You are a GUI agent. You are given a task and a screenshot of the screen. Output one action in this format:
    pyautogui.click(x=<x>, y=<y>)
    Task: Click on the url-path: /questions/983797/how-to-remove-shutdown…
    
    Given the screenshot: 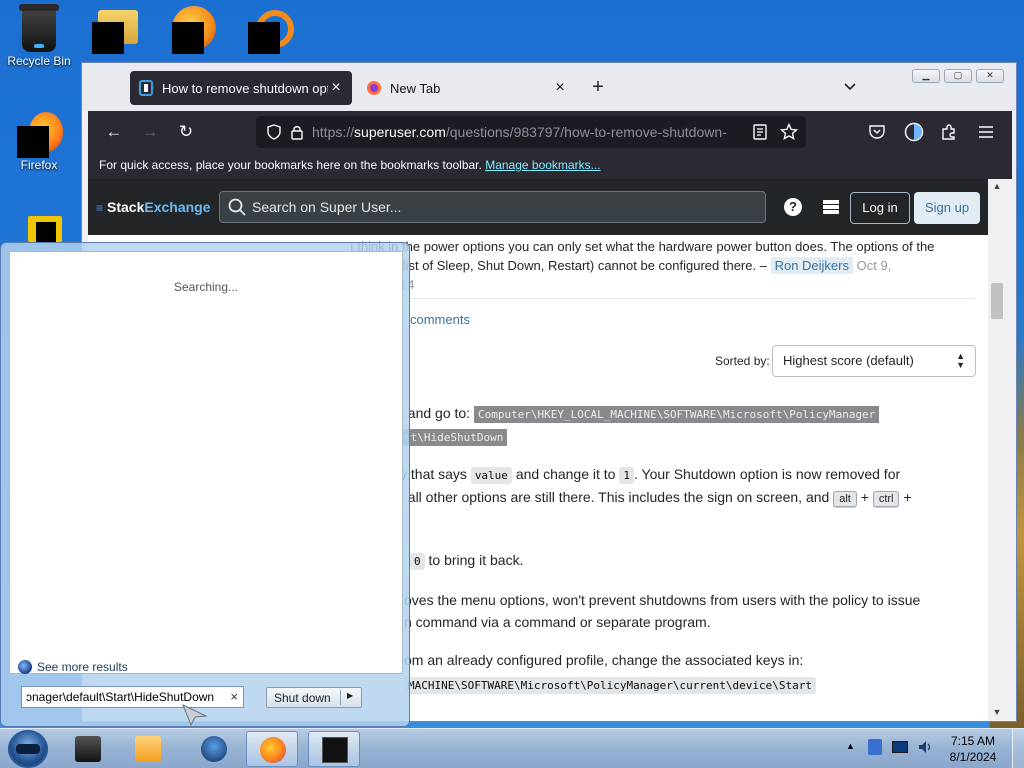 What is the action you would take?
    pyautogui.click(x=586, y=132)
    